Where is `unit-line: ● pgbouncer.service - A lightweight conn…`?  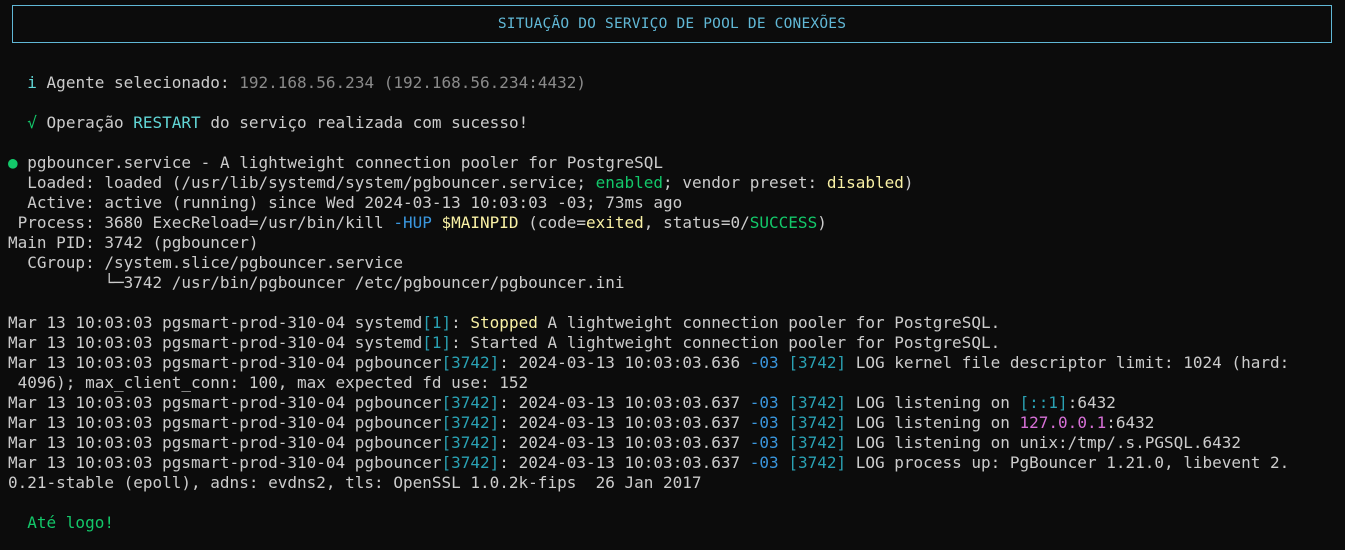
unit-line: ● pgbouncer.service - A lightweight conn… is located at coordinates (676, 163).